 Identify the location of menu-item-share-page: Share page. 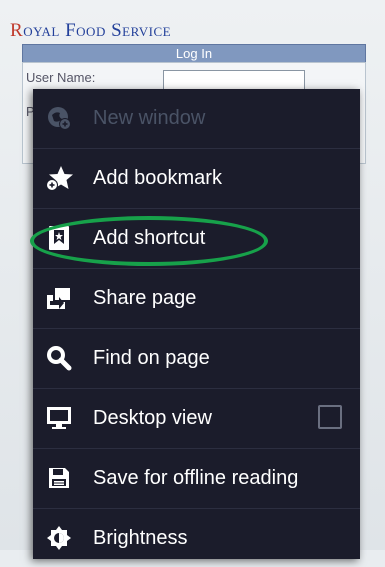
(196, 298).